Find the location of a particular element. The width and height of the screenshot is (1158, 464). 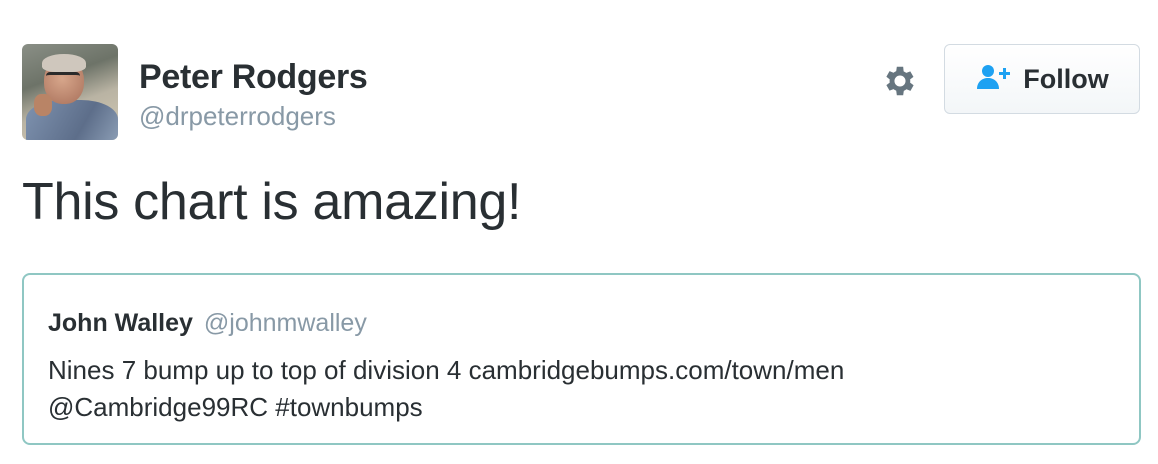

avatar is located at coordinates (70, 92).